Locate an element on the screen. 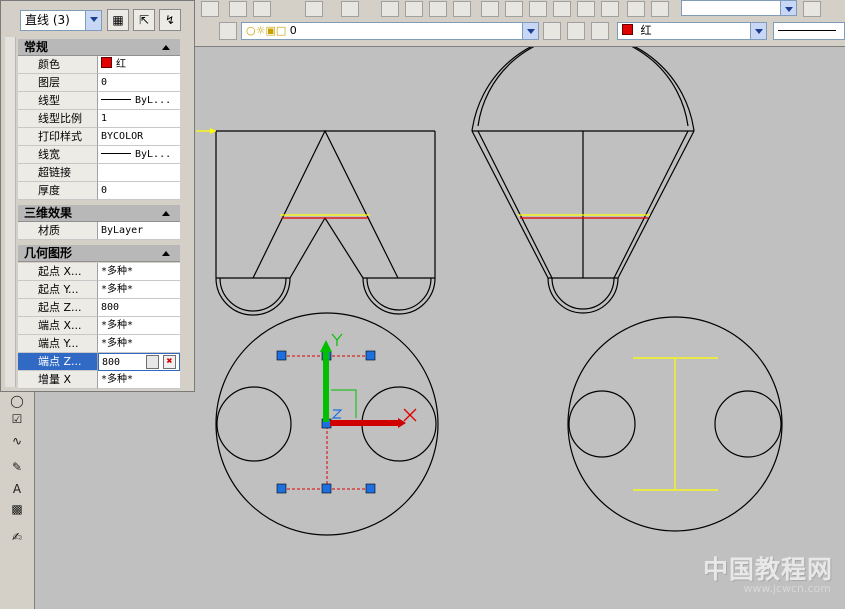  zoom-previous-icon is located at coordinates (462, 9).